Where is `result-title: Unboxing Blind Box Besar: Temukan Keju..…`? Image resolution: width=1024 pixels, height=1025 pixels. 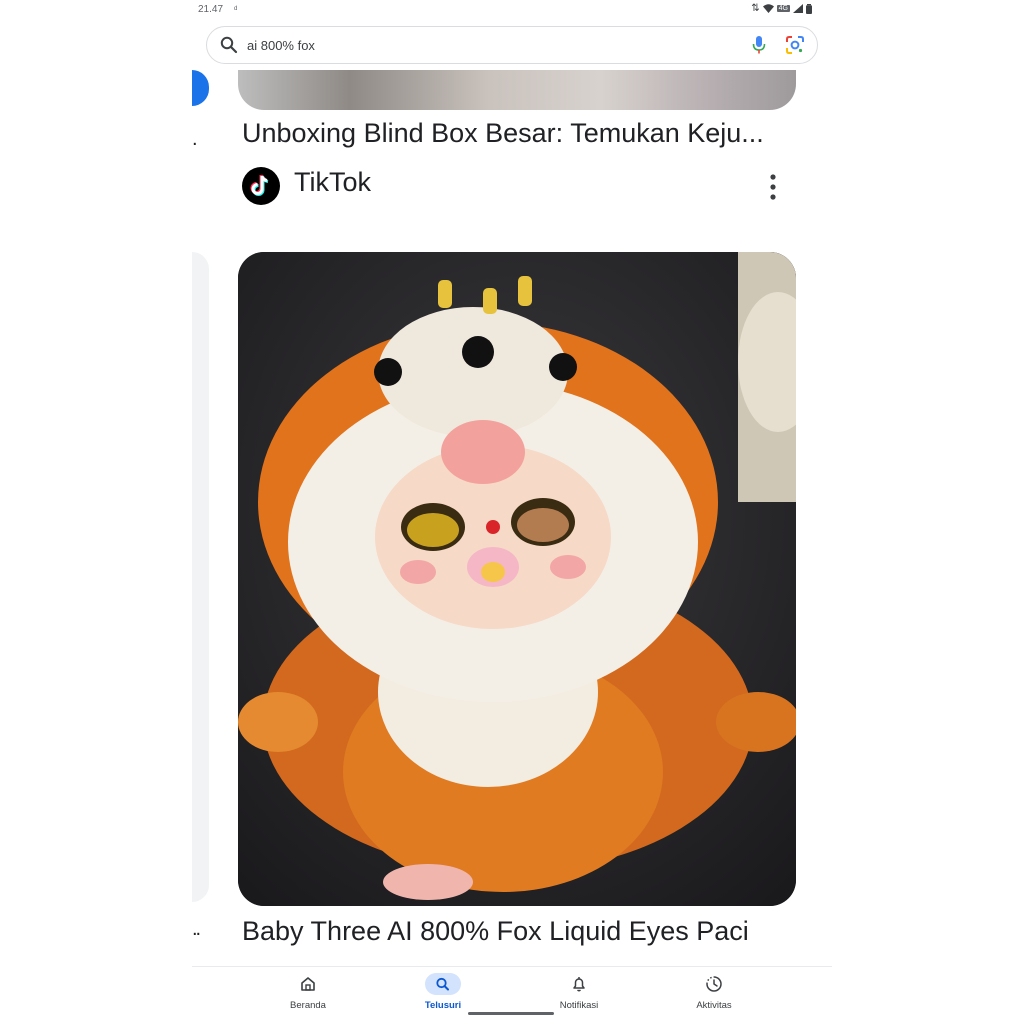 result-title: Unboxing Blind Box Besar: Temukan Keju..… is located at coordinates (503, 133).